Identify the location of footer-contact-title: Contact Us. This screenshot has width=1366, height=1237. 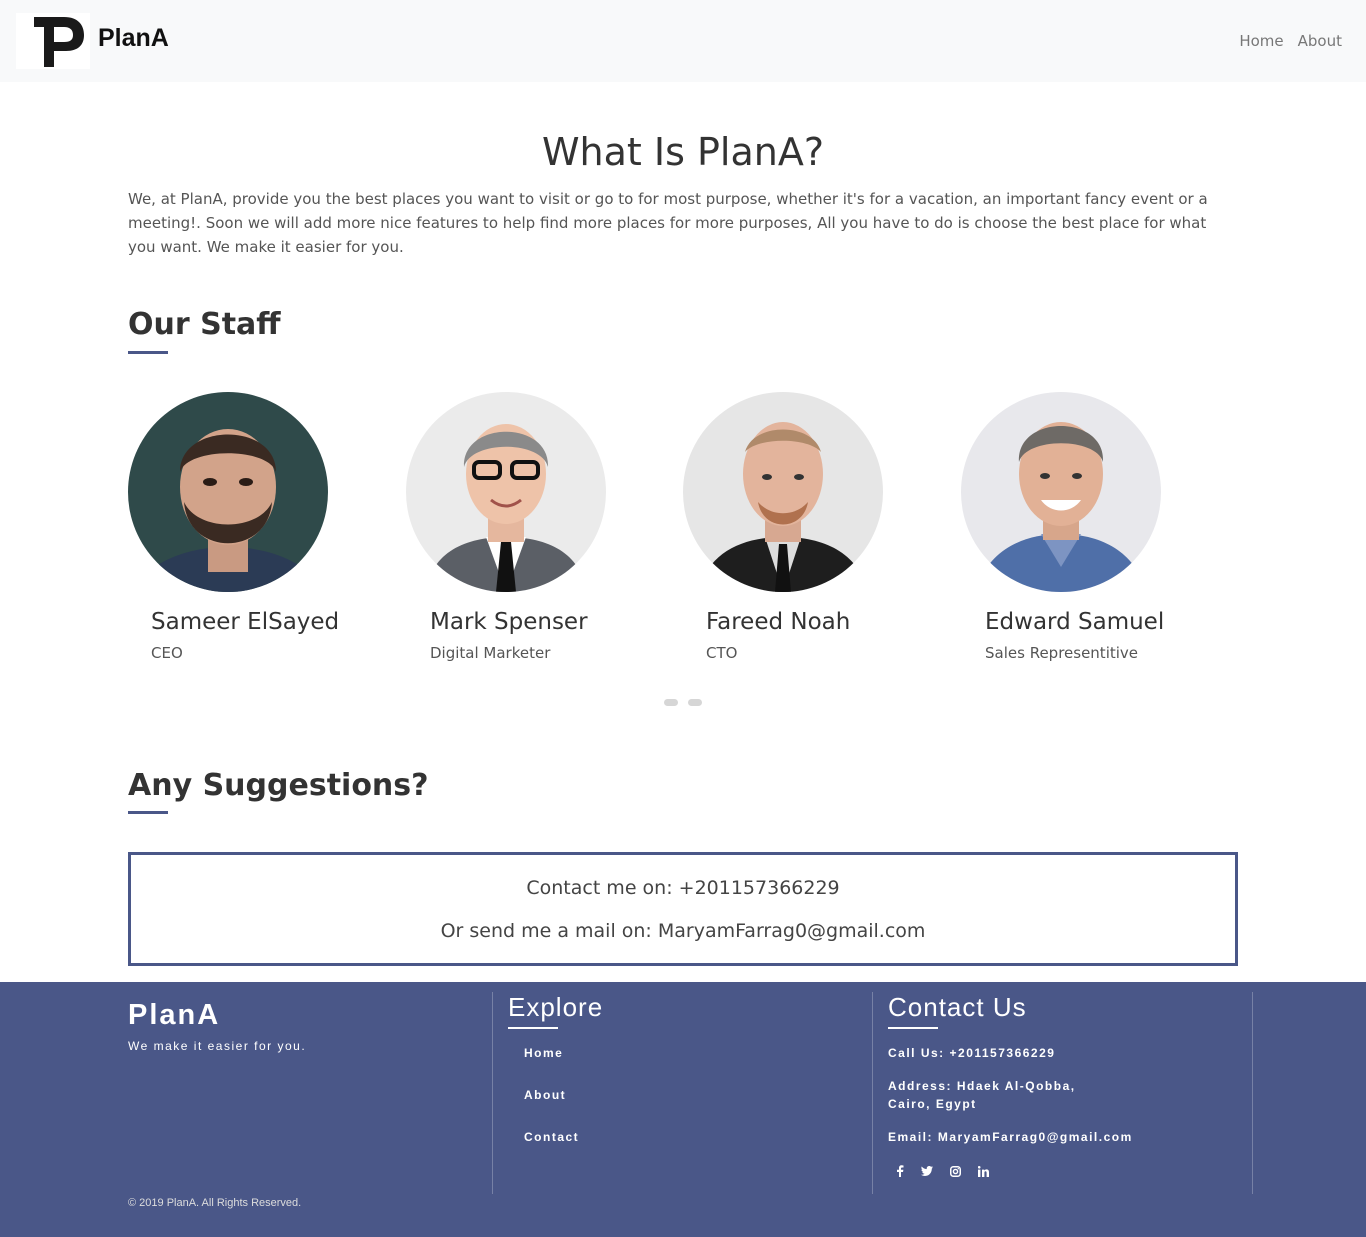
(957, 1007).